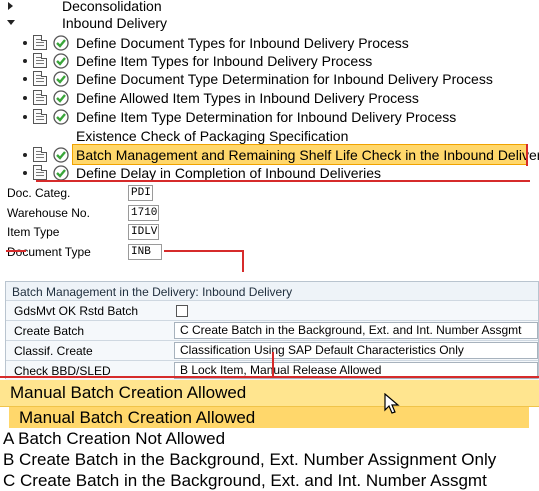 The height and width of the screenshot is (491, 539). What do you see at coordinates (272, 310) in the screenshot?
I see `gdsmvt-row: GdsMvt OK Rstd Batch` at bounding box center [272, 310].